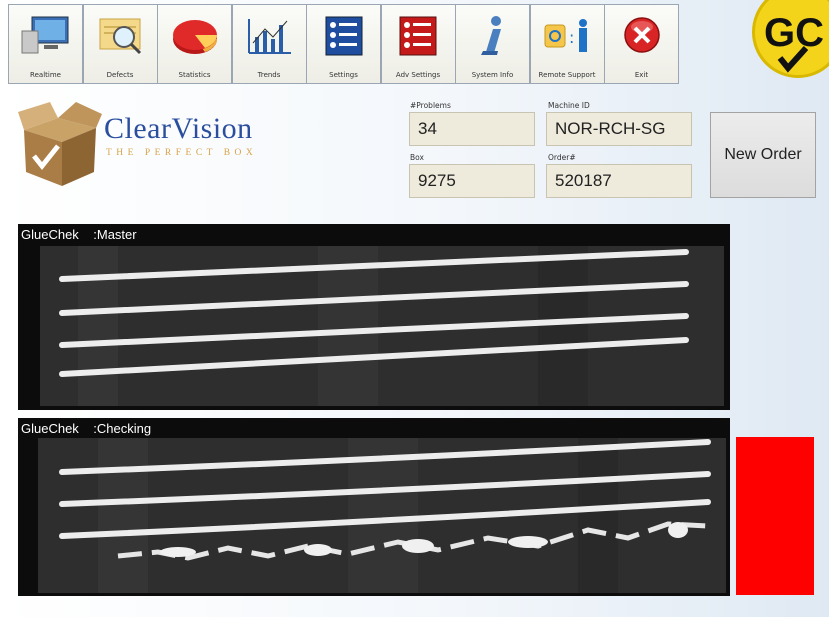 Image resolution: width=829 pixels, height=617 pixels. Describe the element at coordinates (472, 181) in the screenshot. I see `box-field: 9275` at that location.